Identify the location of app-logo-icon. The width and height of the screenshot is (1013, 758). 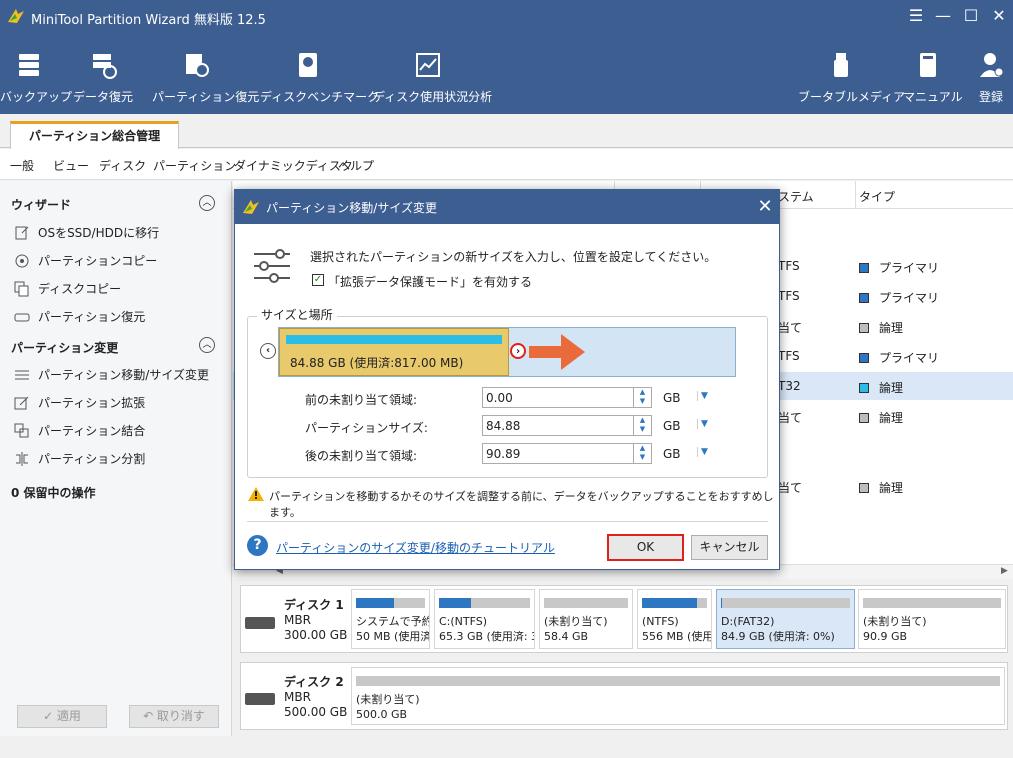
(16, 16).